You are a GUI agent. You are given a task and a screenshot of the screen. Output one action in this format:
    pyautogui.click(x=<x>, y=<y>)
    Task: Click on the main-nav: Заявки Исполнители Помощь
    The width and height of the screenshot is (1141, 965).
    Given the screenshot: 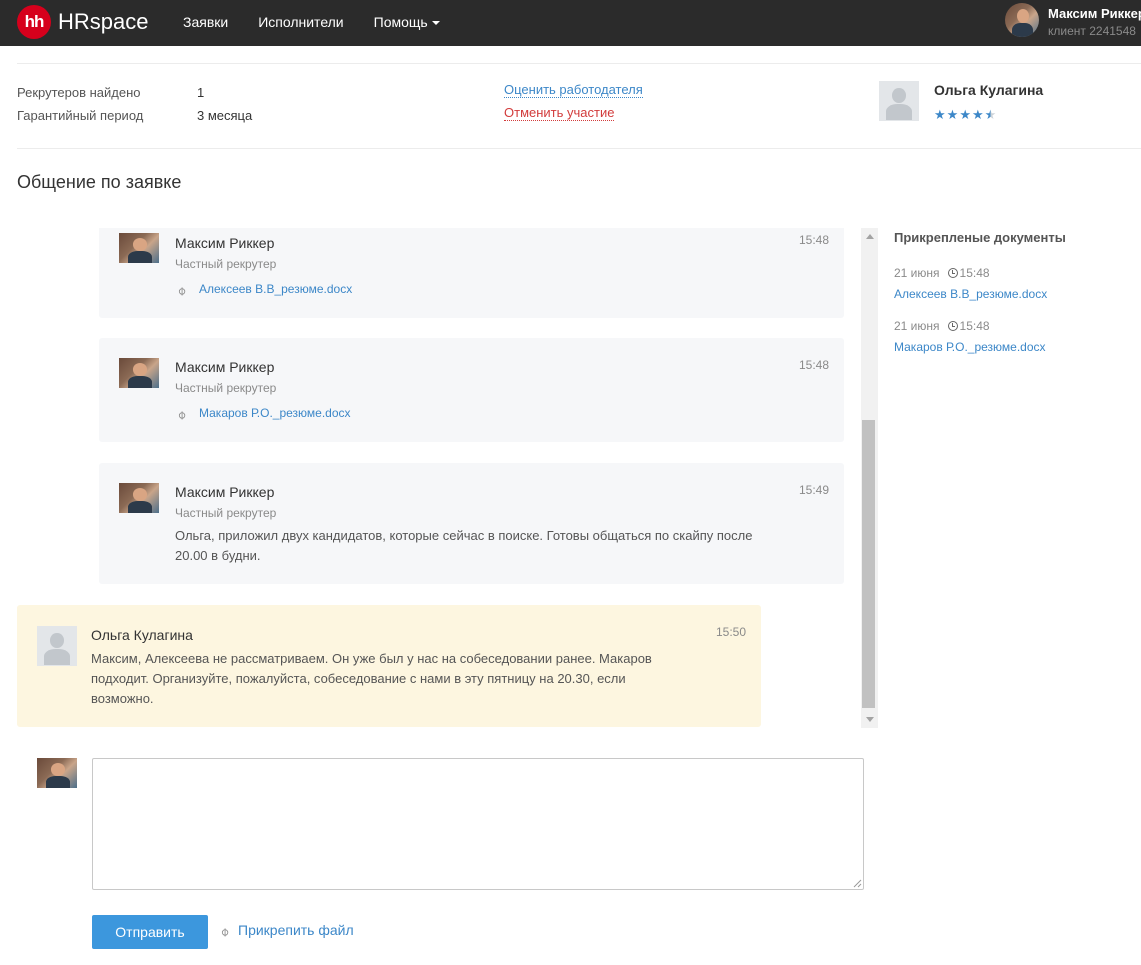 What is the action you would take?
    pyautogui.click(x=326, y=22)
    